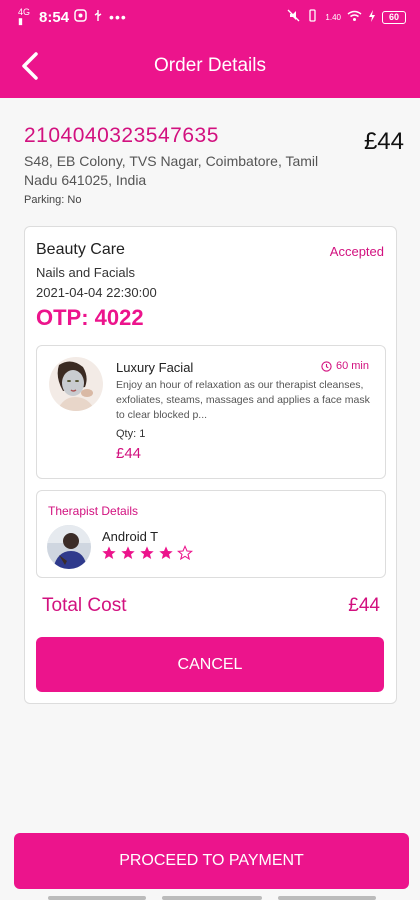 The width and height of the screenshot is (420, 900). I want to click on therapist-label: Therapist Details, so click(93, 511).